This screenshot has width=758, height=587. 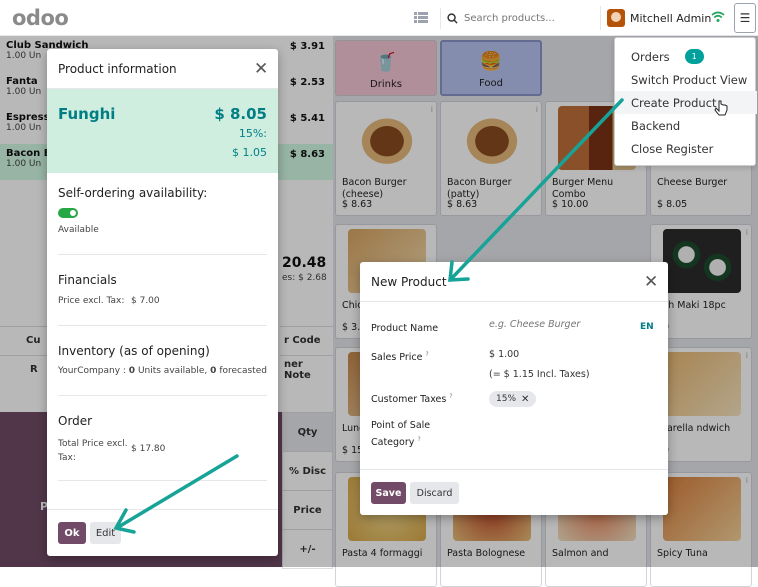 I want to click on code-button: r Code, so click(x=306, y=340).